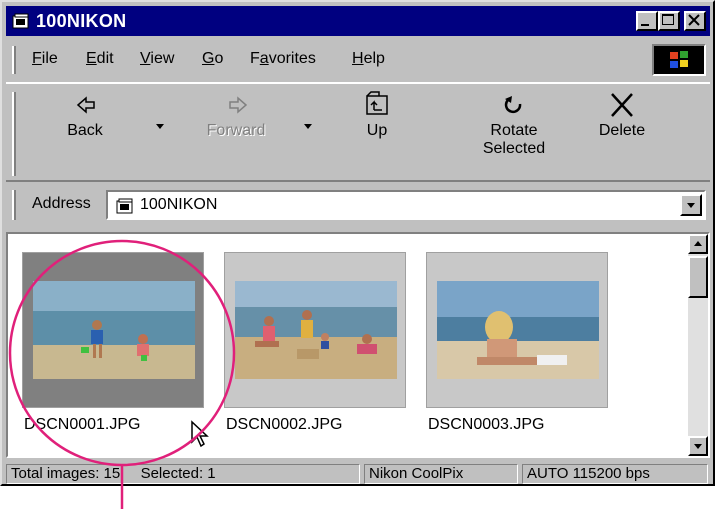  Describe the element at coordinates (45, 59) in the screenshot. I see `menu-file: File` at that location.